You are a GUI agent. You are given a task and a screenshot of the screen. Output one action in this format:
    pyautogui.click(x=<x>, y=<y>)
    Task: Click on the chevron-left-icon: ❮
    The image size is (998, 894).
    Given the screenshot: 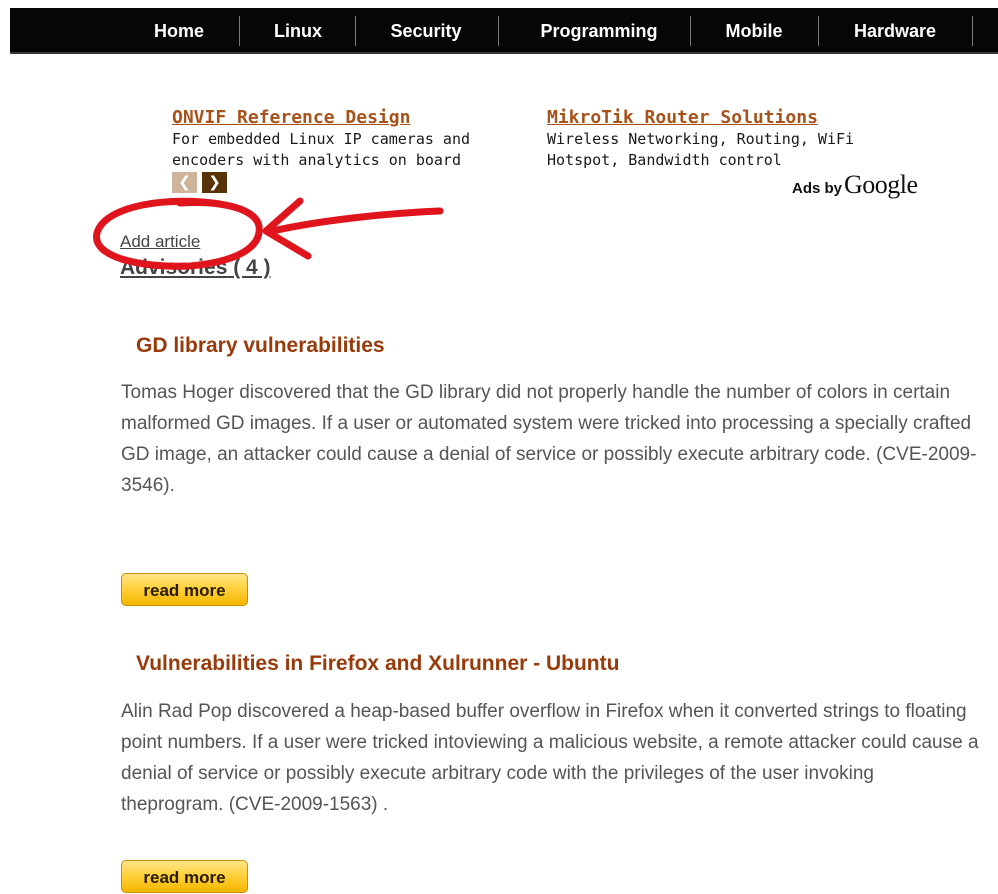 What is the action you would take?
    pyautogui.click(x=184, y=182)
    